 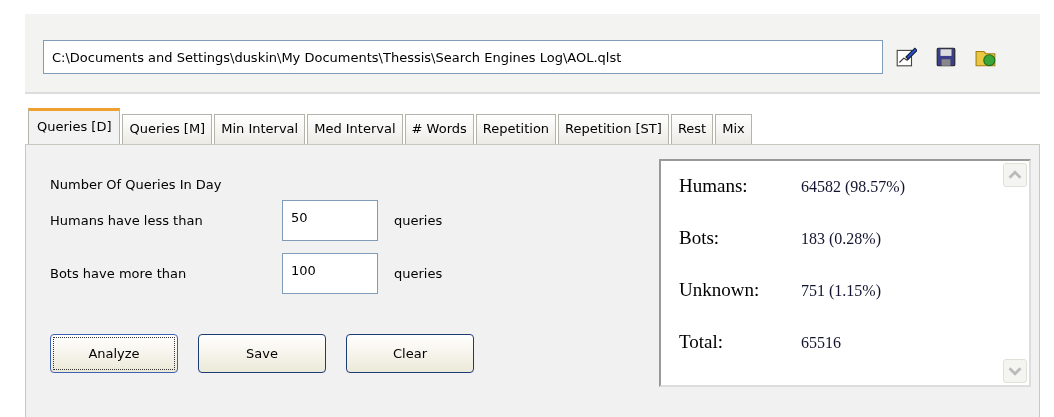 I want to click on file-path-field: C:\Documents and Settings\duskin\My Documents\Thessis\Search Engines Log\AOL.qlst, so click(x=463, y=57).